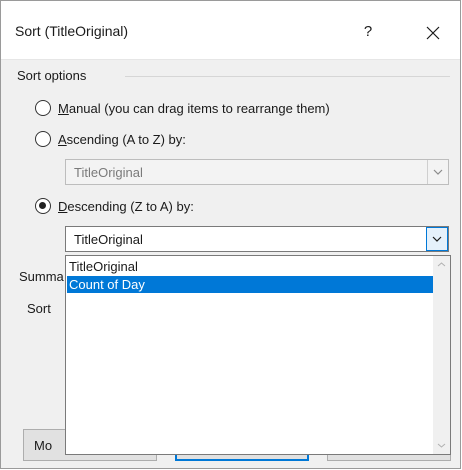  What do you see at coordinates (43, 206) in the screenshot?
I see `descending-radio` at bounding box center [43, 206].